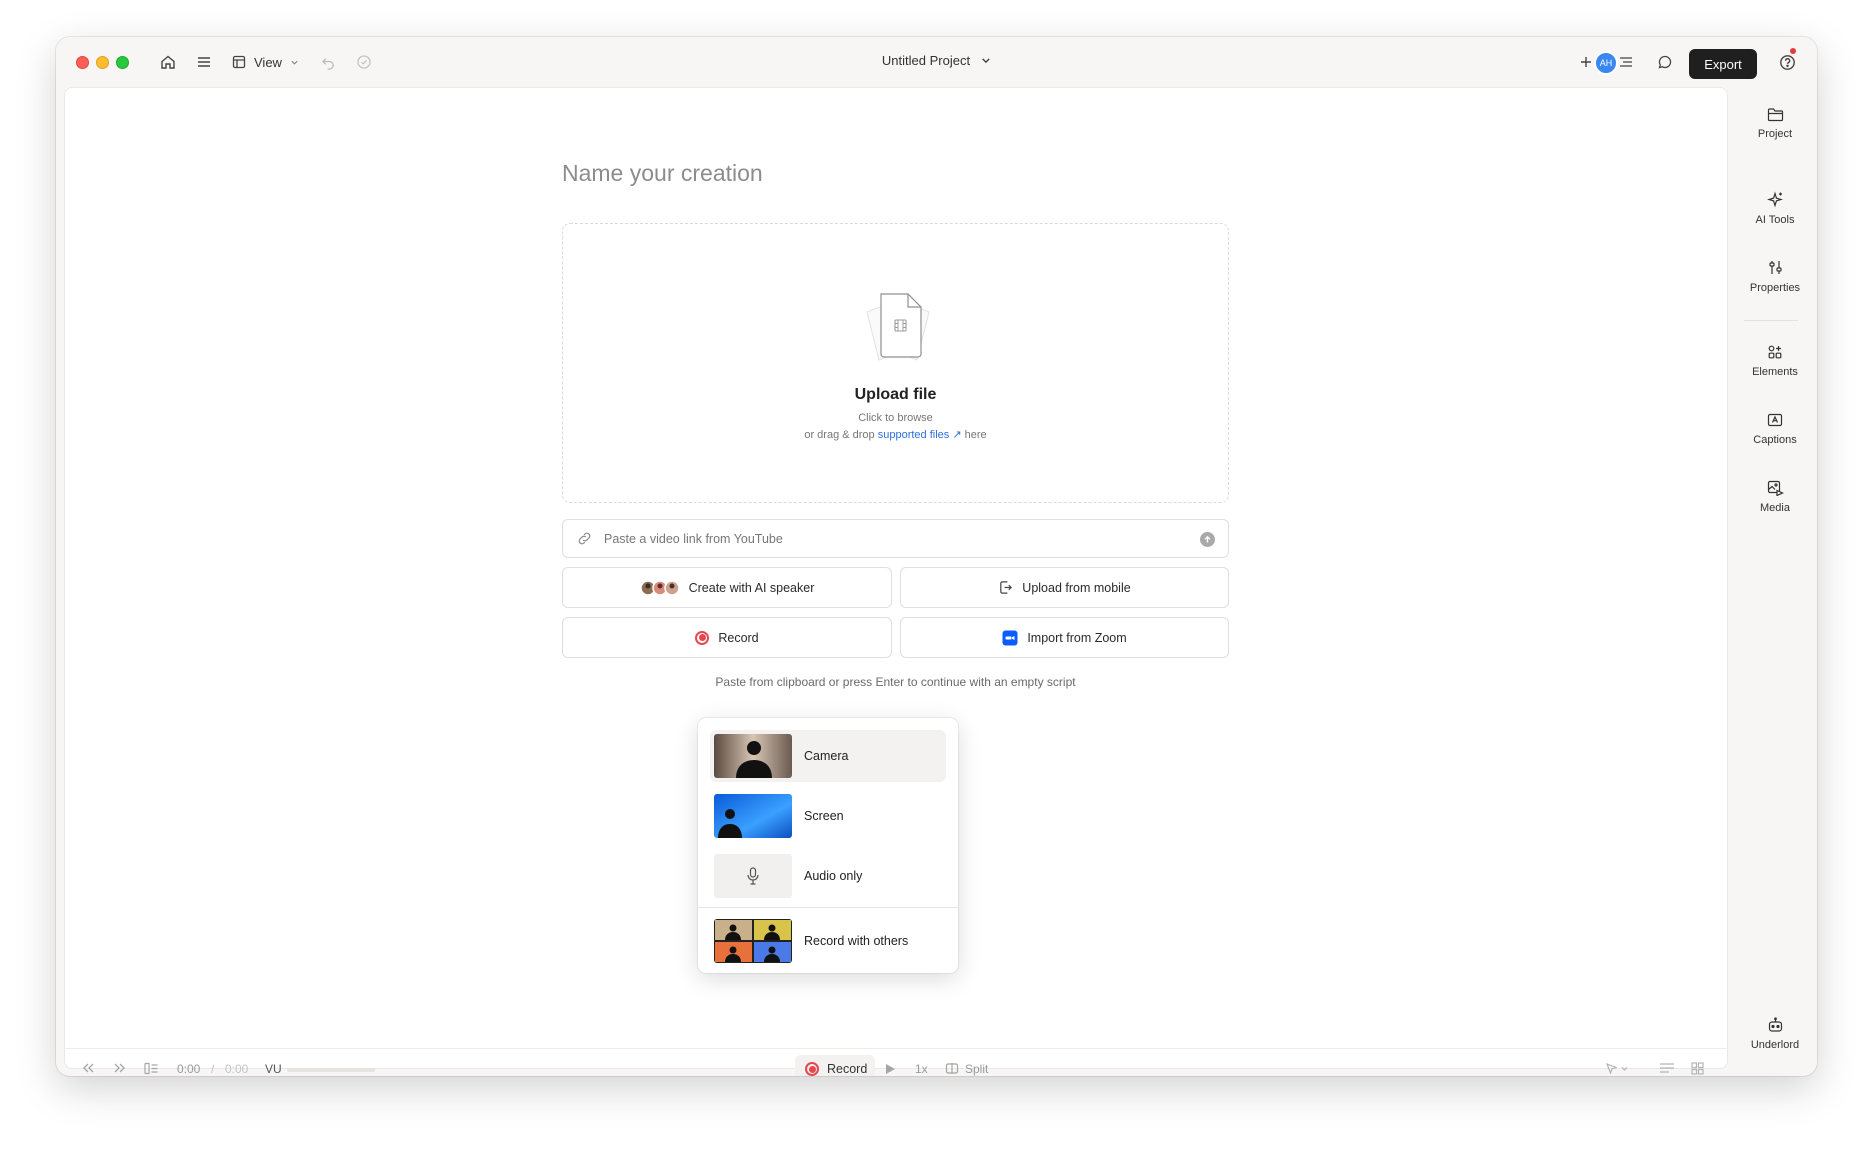 This screenshot has width=1870, height=1150. I want to click on record-option-camera: Camera, so click(828, 756).